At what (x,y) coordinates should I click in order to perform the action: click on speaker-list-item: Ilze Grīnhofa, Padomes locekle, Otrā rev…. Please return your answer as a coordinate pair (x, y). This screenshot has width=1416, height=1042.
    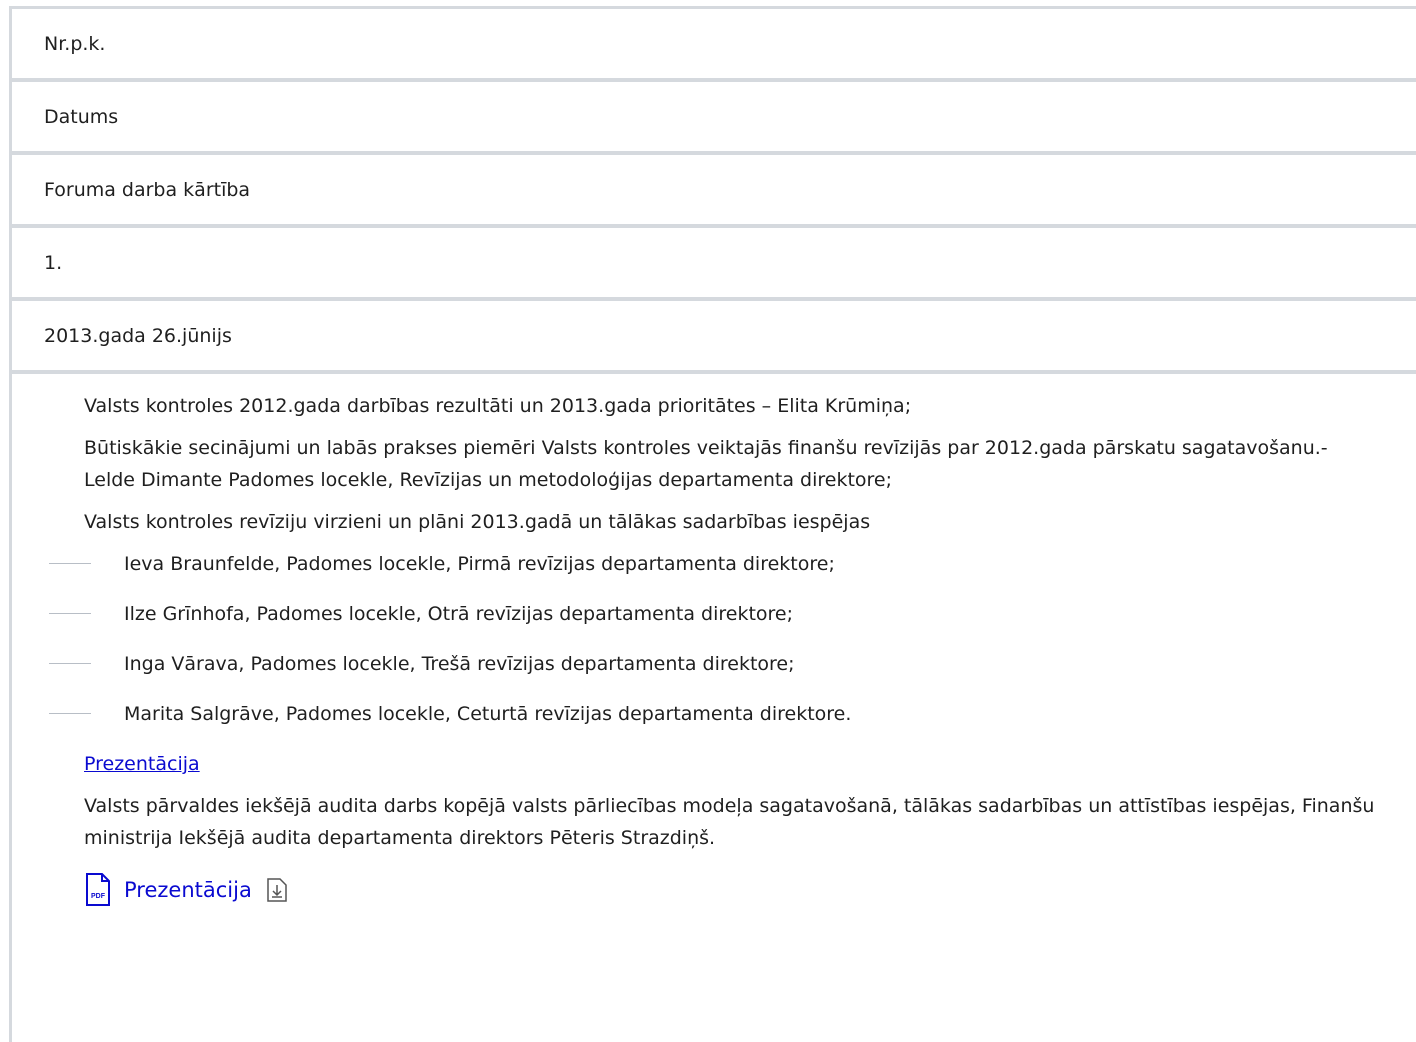
    Looking at the image, I should click on (712, 614).